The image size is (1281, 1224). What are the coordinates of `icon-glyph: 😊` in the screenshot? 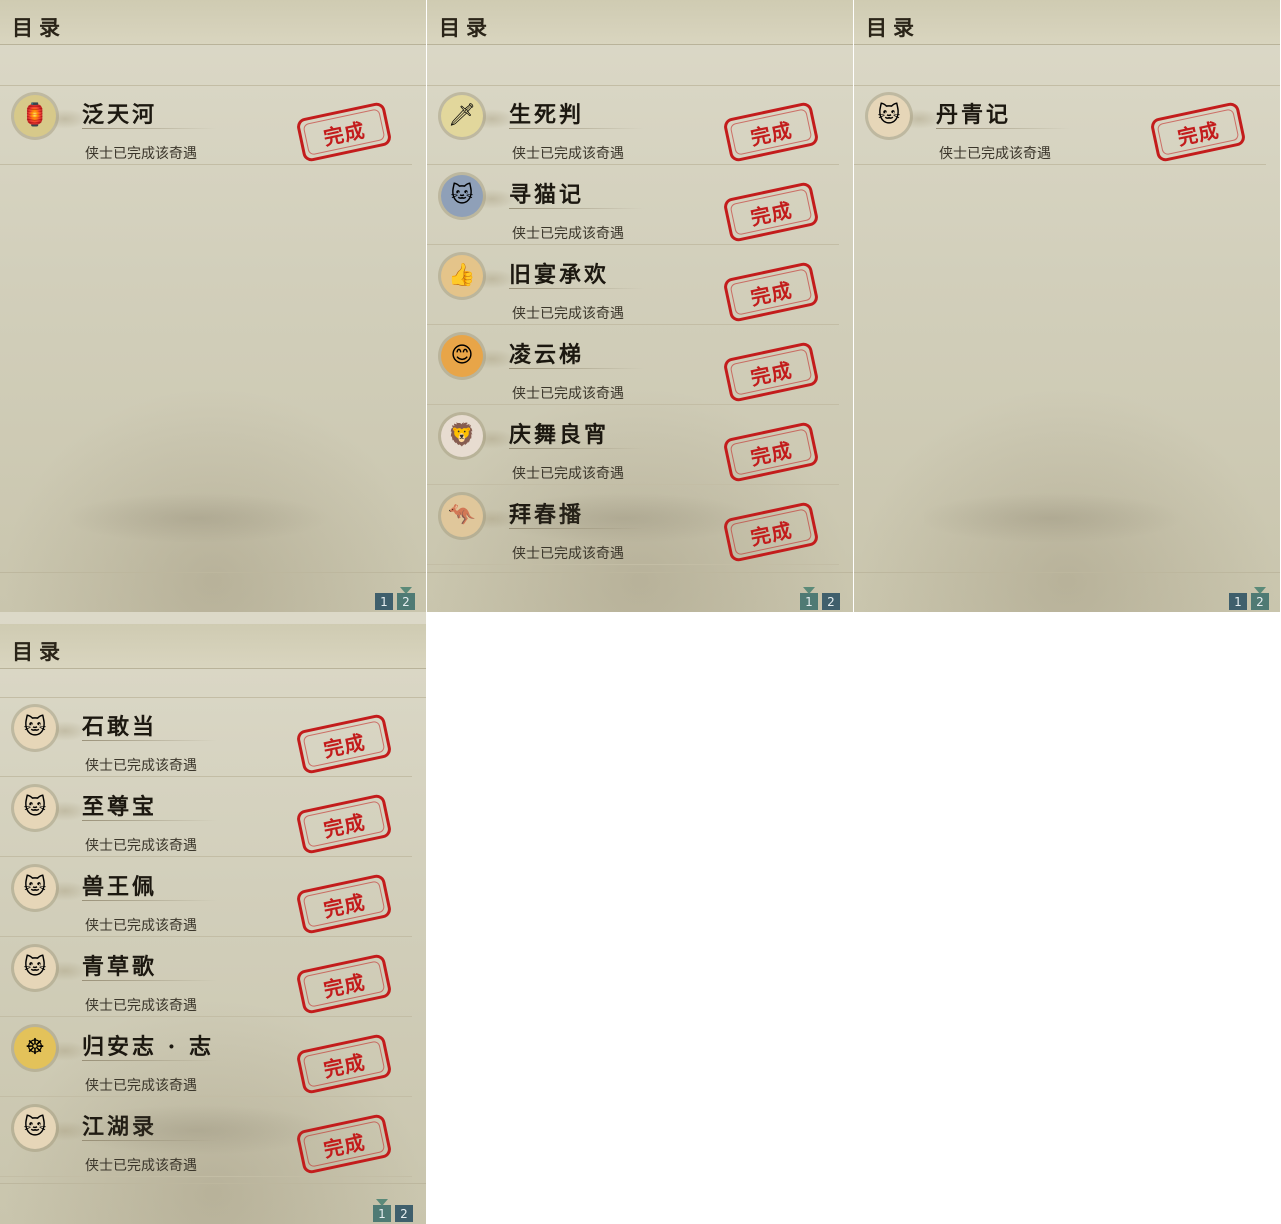 It's located at (462, 355).